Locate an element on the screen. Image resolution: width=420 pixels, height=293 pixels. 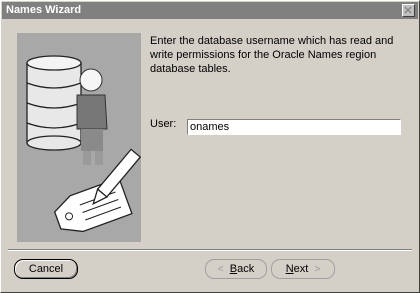
next-mnemonic: N is located at coordinates (289, 269).